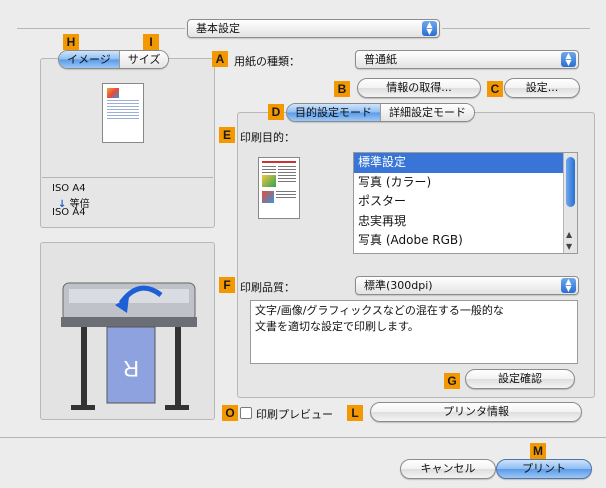 The image size is (606, 488). Describe the element at coordinates (465, 241) in the screenshot. I see `print-purpose-item: 写真 (Adobe RGB)` at that location.